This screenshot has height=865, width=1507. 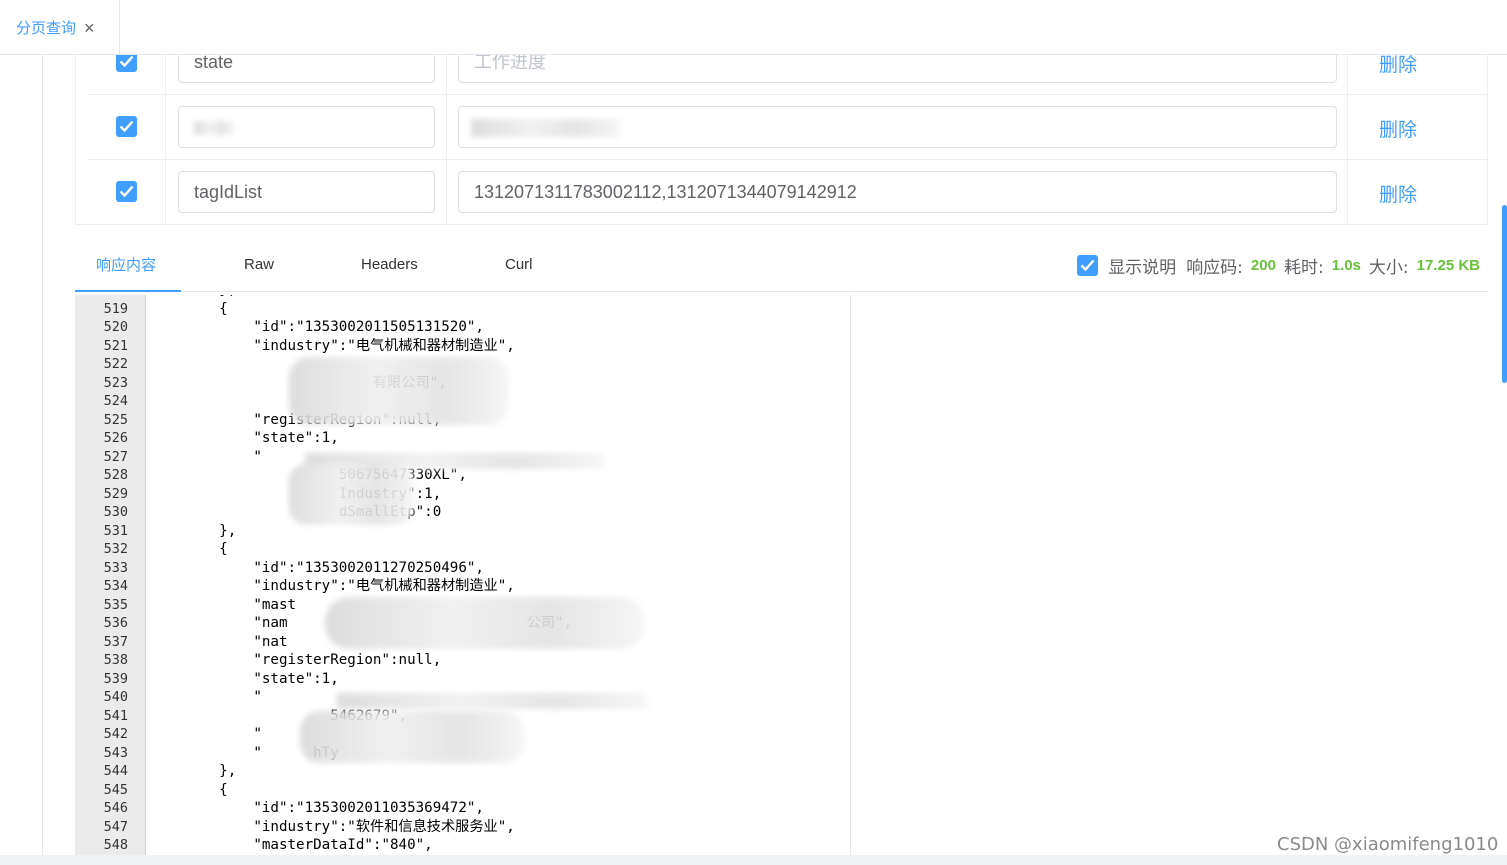 What do you see at coordinates (115, 604) in the screenshot?
I see `line-number: 535` at bounding box center [115, 604].